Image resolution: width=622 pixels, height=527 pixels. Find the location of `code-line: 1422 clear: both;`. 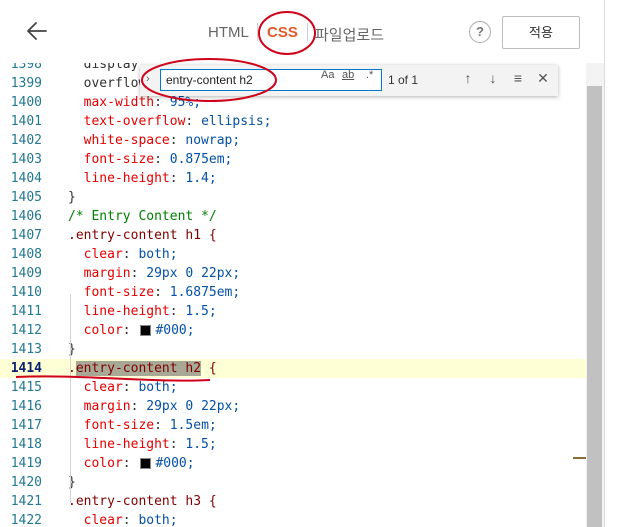

code-line: 1422 clear: both; is located at coordinates (293, 519).